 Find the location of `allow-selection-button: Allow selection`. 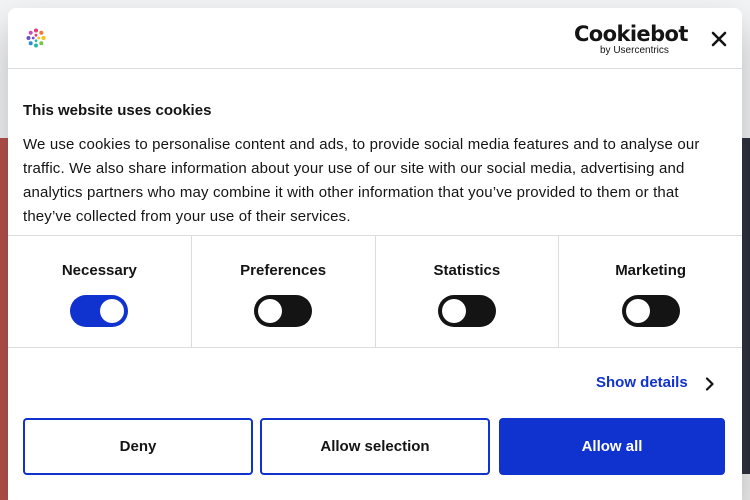

allow-selection-button: Allow selection is located at coordinates (375, 446).